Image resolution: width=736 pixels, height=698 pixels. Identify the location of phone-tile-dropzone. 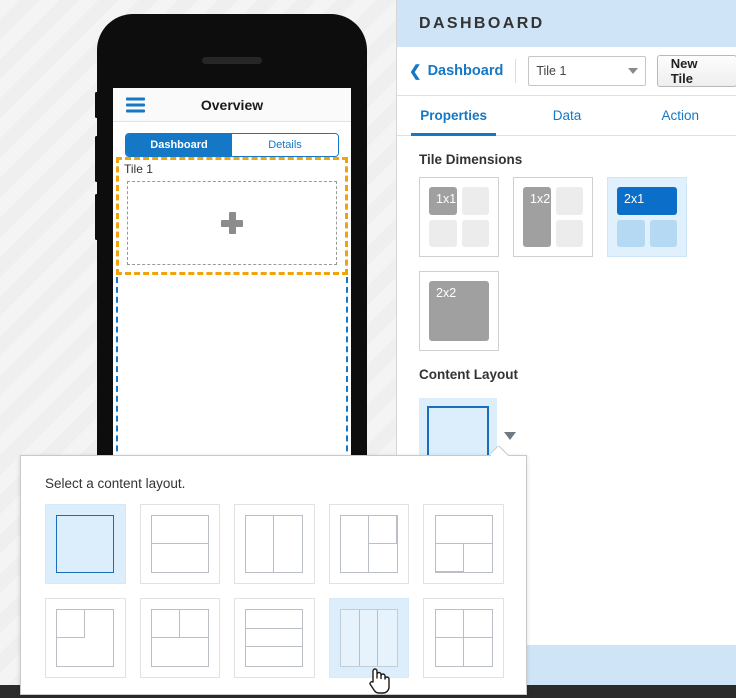
(232, 223).